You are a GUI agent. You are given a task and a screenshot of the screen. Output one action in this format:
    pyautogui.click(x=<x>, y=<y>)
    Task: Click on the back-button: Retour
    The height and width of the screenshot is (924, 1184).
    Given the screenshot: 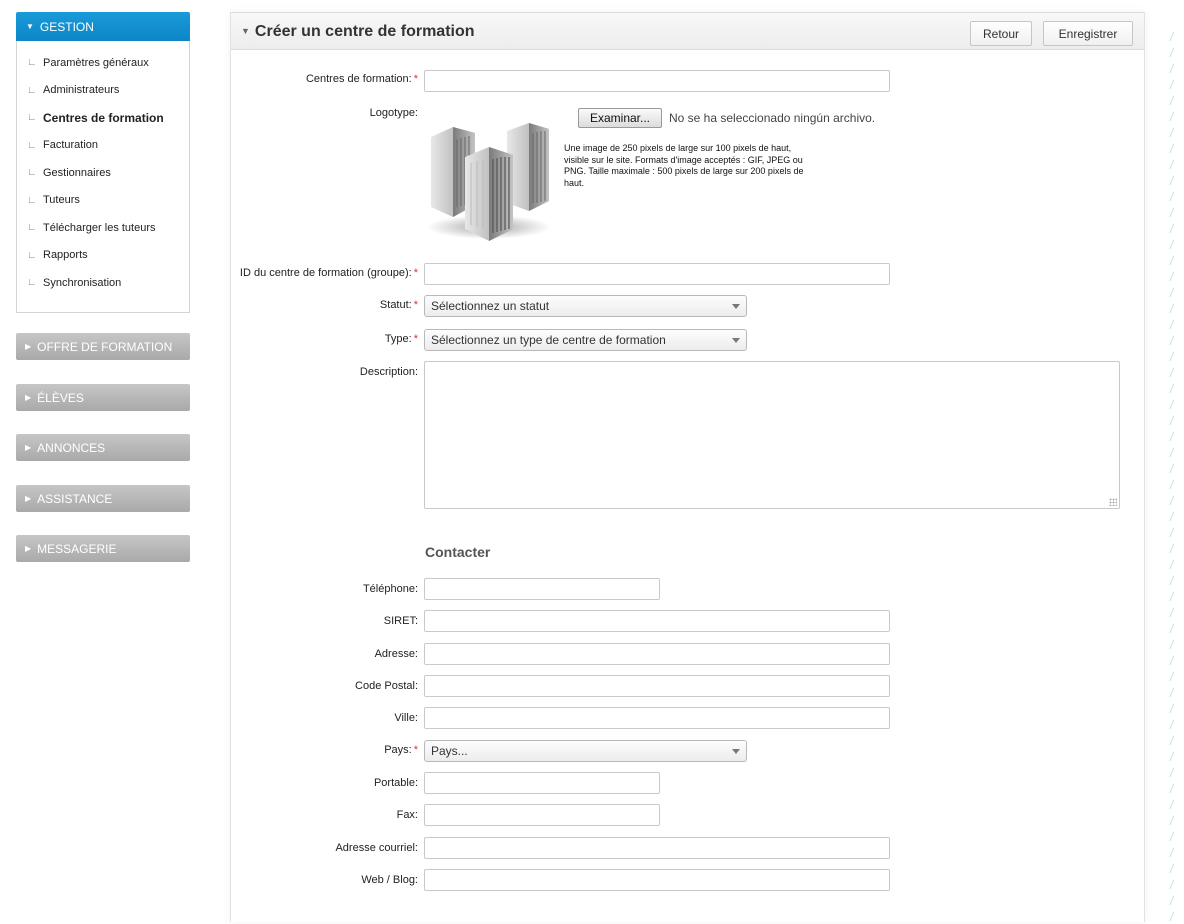 What is the action you would take?
    pyautogui.click(x=1001, y=33)
    